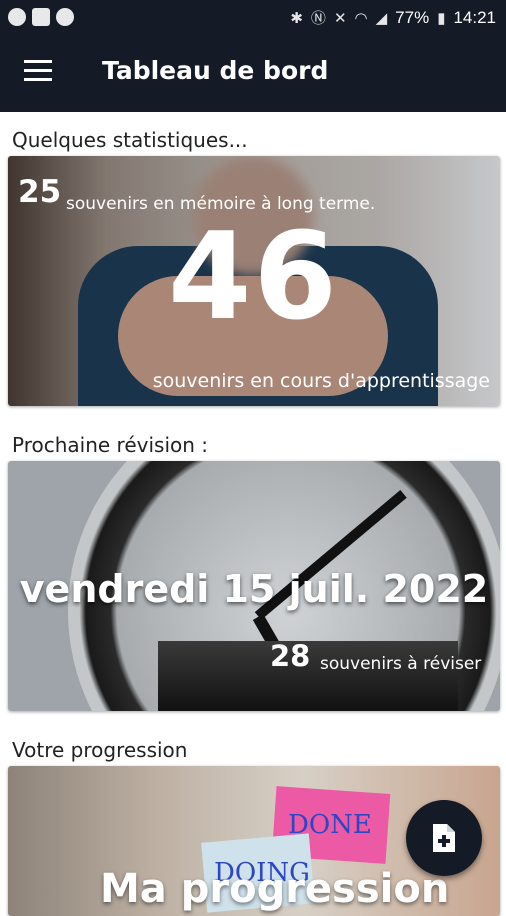 This screenshot has height=916, width=506. What do you see at coordinates (381, 18) in the screenshot?
I see `signal-icon: ◢` at bounding box center [381, 18].